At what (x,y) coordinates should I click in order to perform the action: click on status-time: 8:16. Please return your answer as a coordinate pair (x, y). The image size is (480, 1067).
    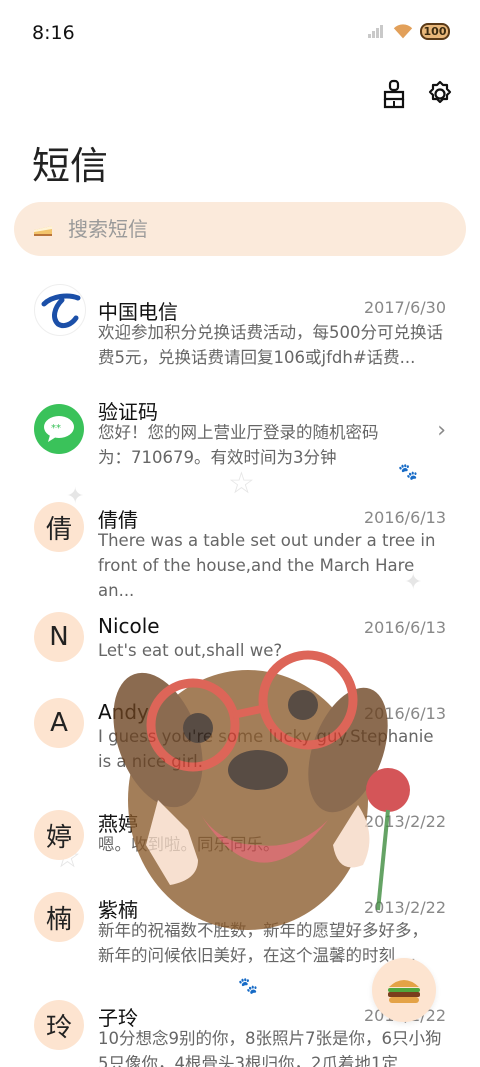
    Looking at the image, I should click on (53, 33).